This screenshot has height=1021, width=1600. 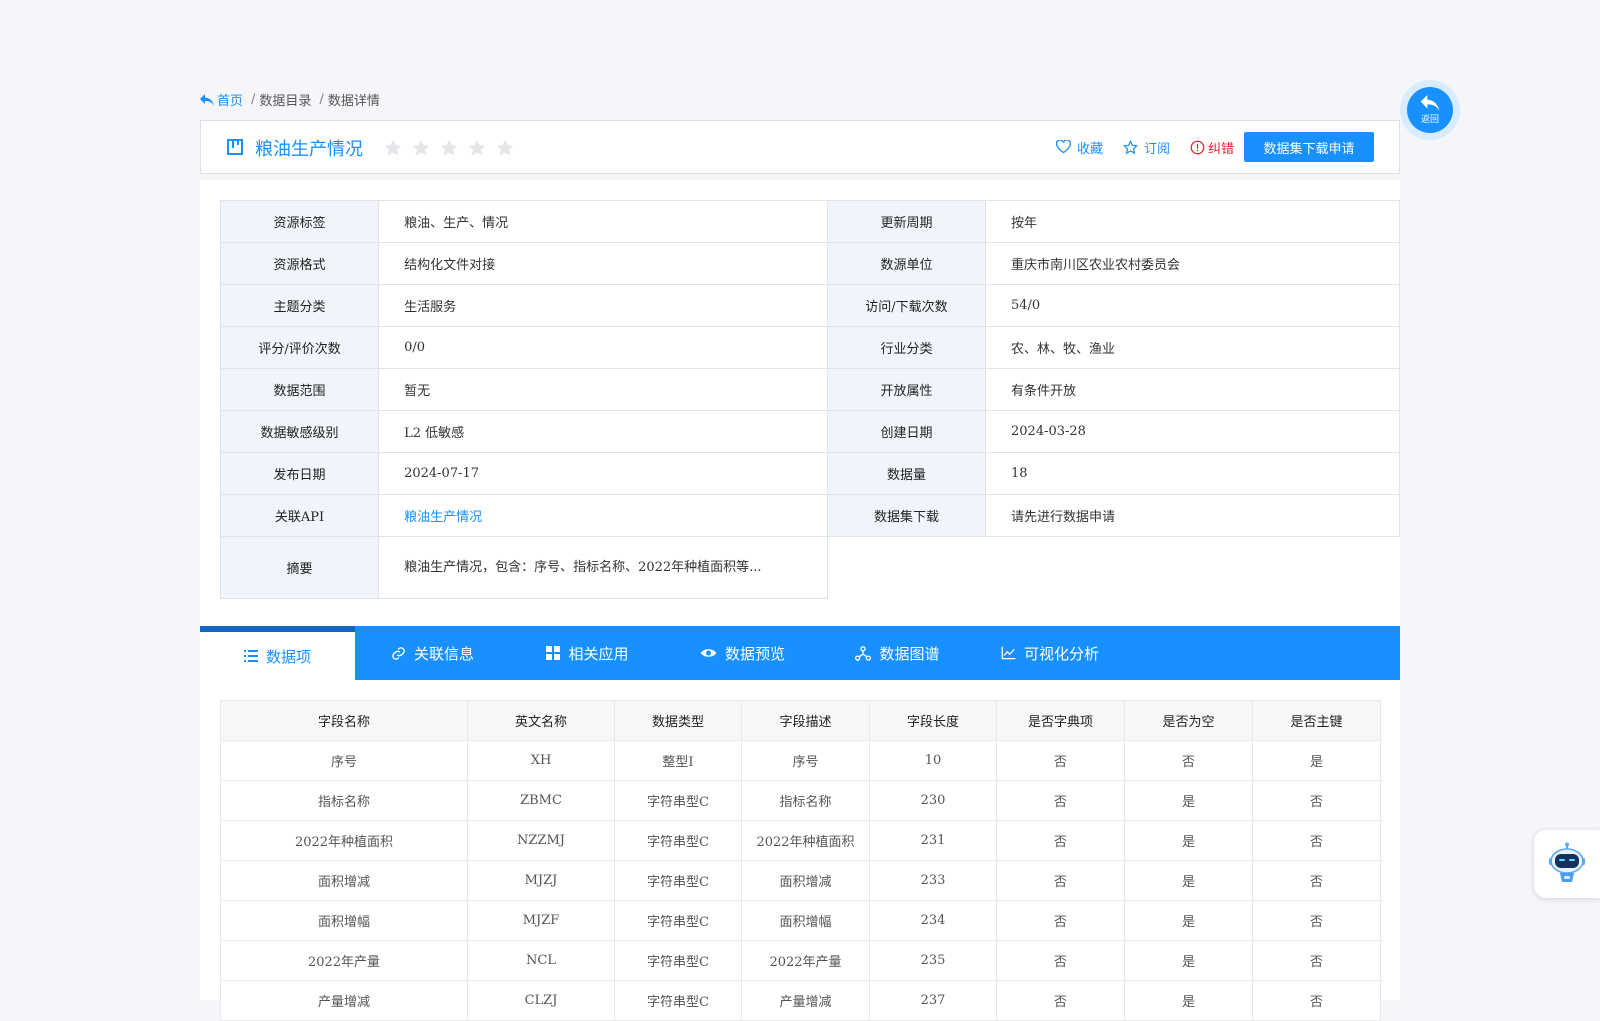 What do you see at coordinates (805, 800) in the screenshot?
I see `table-cell: 指标名称` at bounding box center [805, 800].